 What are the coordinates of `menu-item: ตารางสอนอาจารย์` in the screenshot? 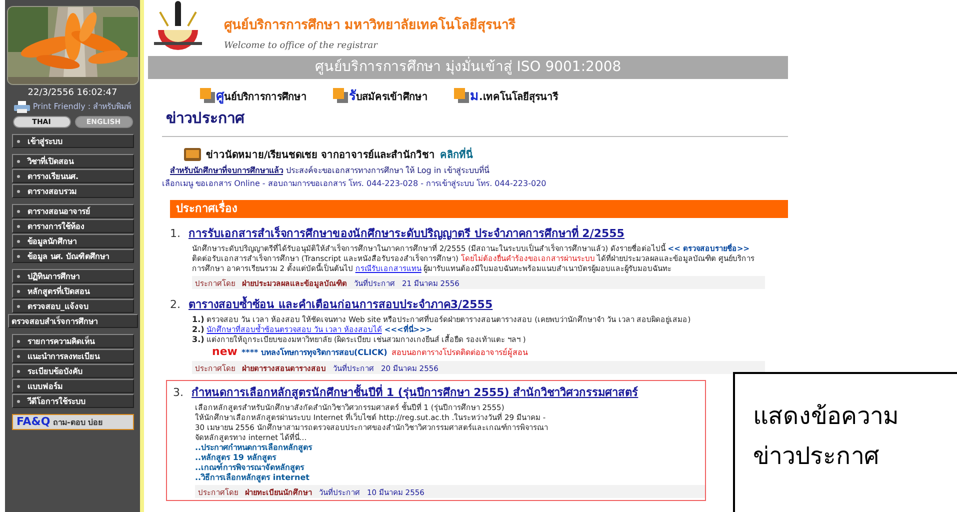 It's located at (73, 211).